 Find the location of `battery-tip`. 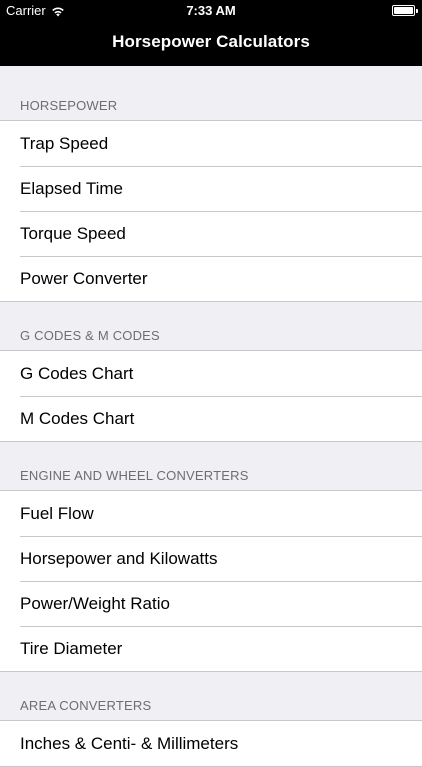

battery-tip is located at coordinates (417, 11).